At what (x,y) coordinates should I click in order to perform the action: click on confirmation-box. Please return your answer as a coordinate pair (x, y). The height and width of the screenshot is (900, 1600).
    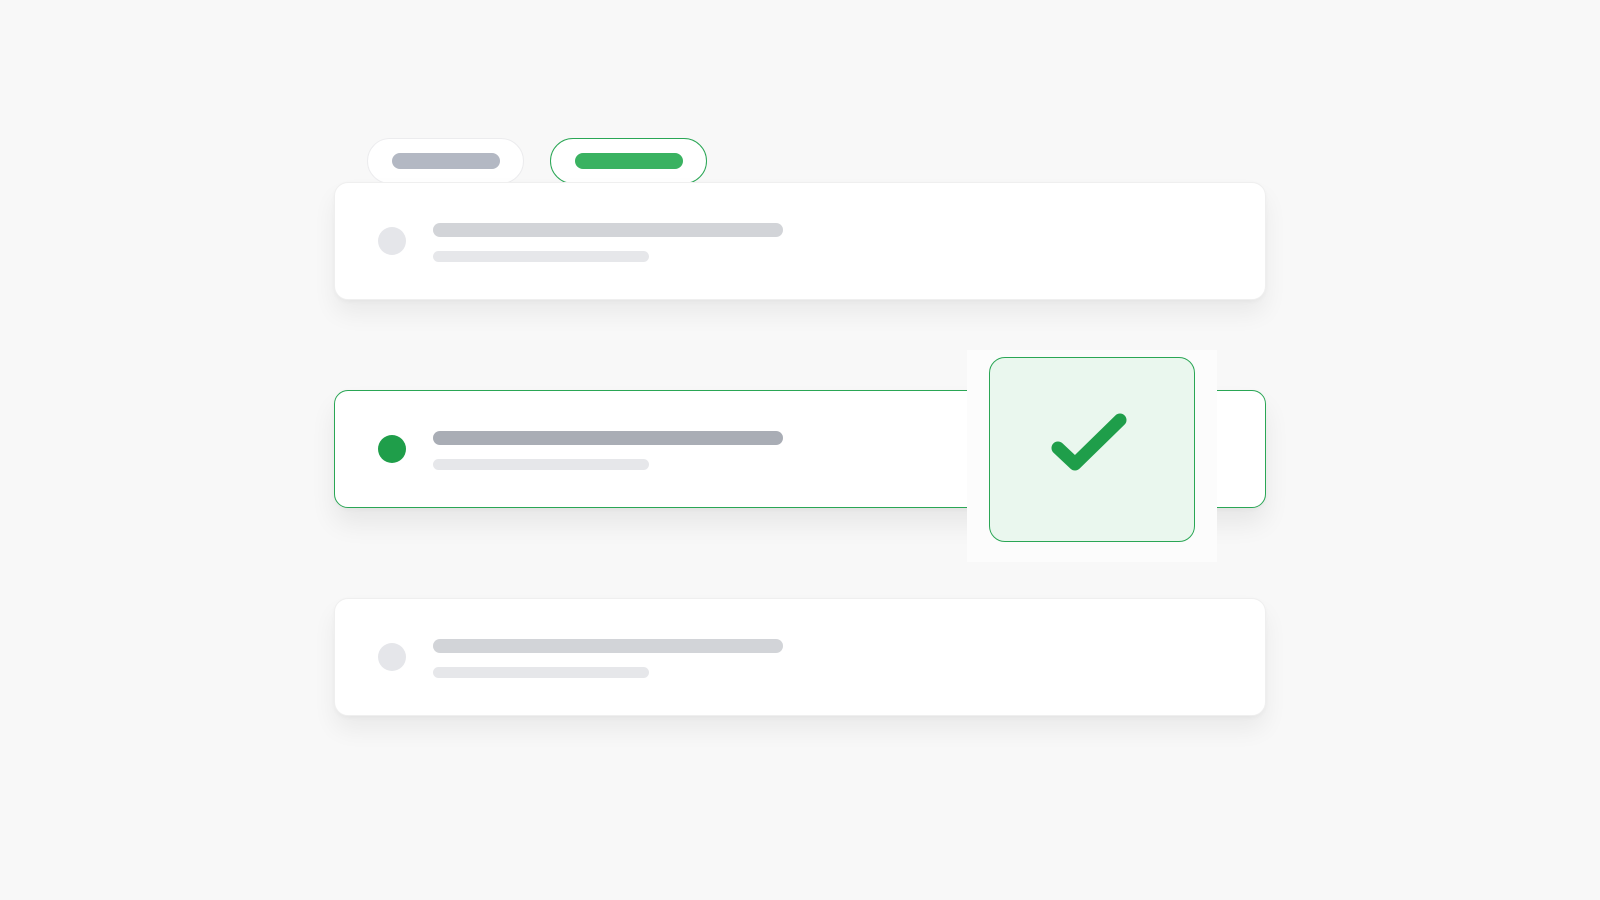
    Looking at the image, I should click on (1092, 449).